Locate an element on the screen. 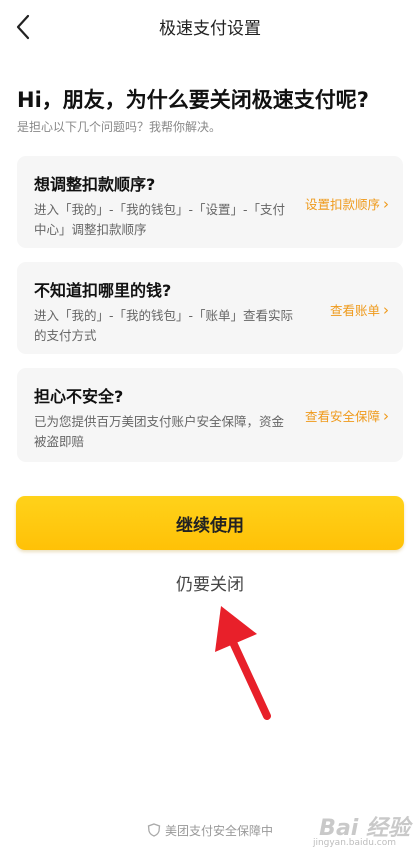  card-title: 想调整扣款顺序? is located at coordinates (95, 184).